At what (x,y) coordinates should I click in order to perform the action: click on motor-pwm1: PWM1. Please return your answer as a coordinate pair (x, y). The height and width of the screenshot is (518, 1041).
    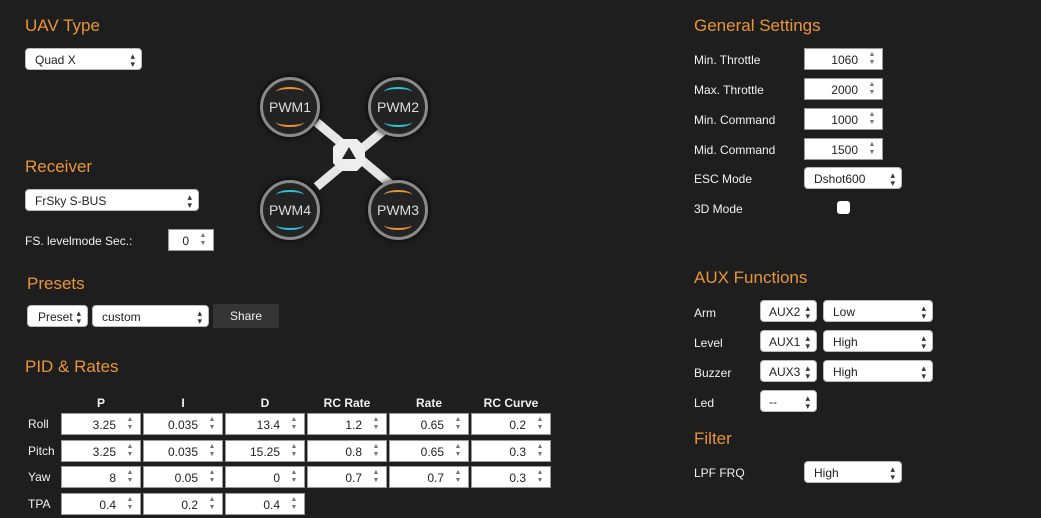
    Looking at the image, I should click on (290, 107).